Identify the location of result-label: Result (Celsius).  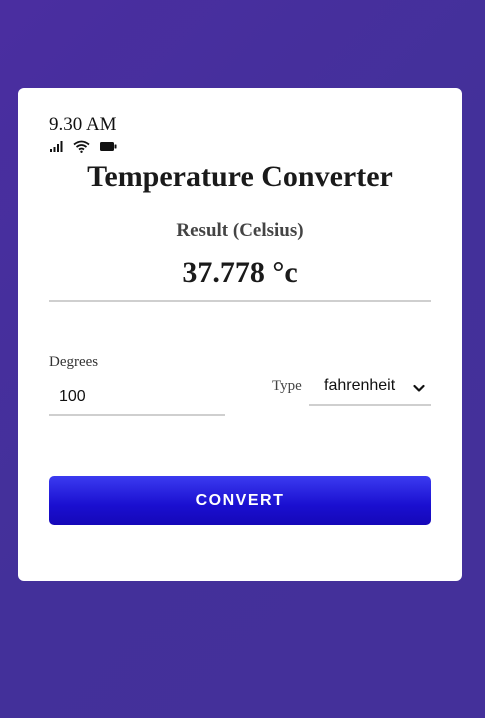
(240, 230).